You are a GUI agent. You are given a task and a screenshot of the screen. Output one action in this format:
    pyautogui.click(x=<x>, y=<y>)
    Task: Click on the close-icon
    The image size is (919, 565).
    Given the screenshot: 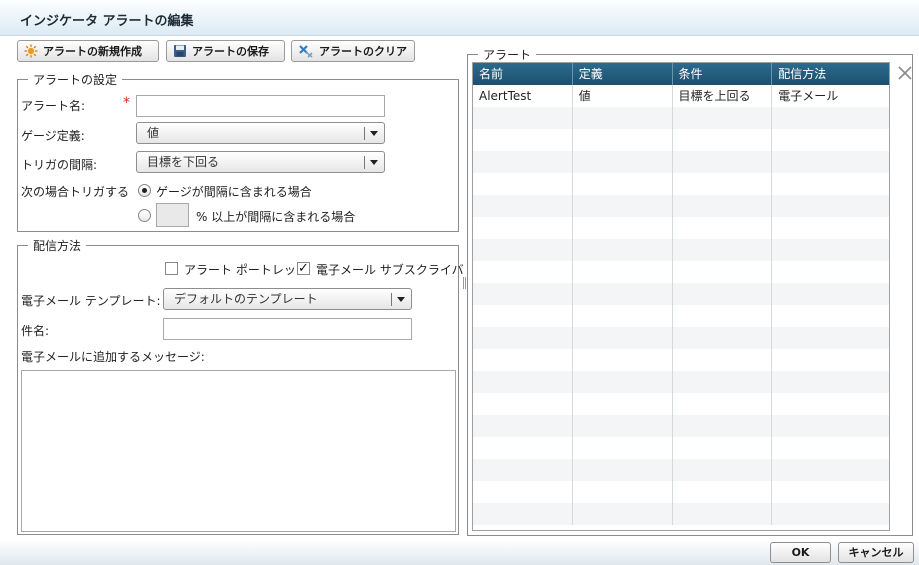 What is the action you would take?
    pyautogui.click(x=905, y=73)
    